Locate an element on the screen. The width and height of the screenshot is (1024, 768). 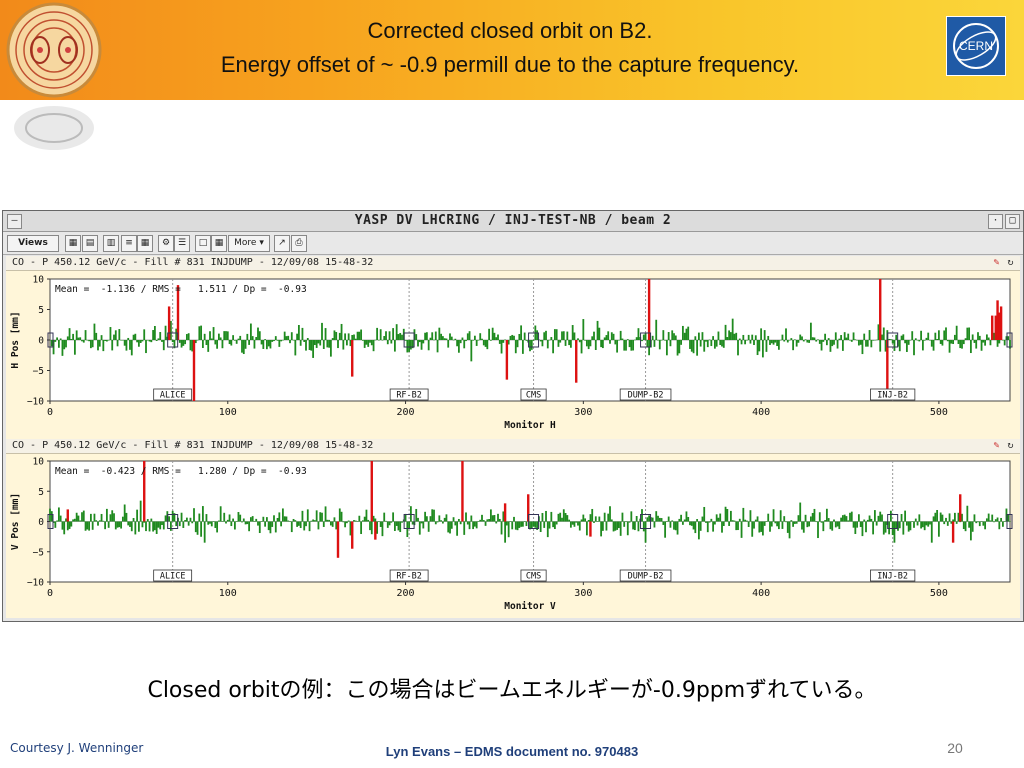
table-icon: ▦ is located at coordinates (219, 243).